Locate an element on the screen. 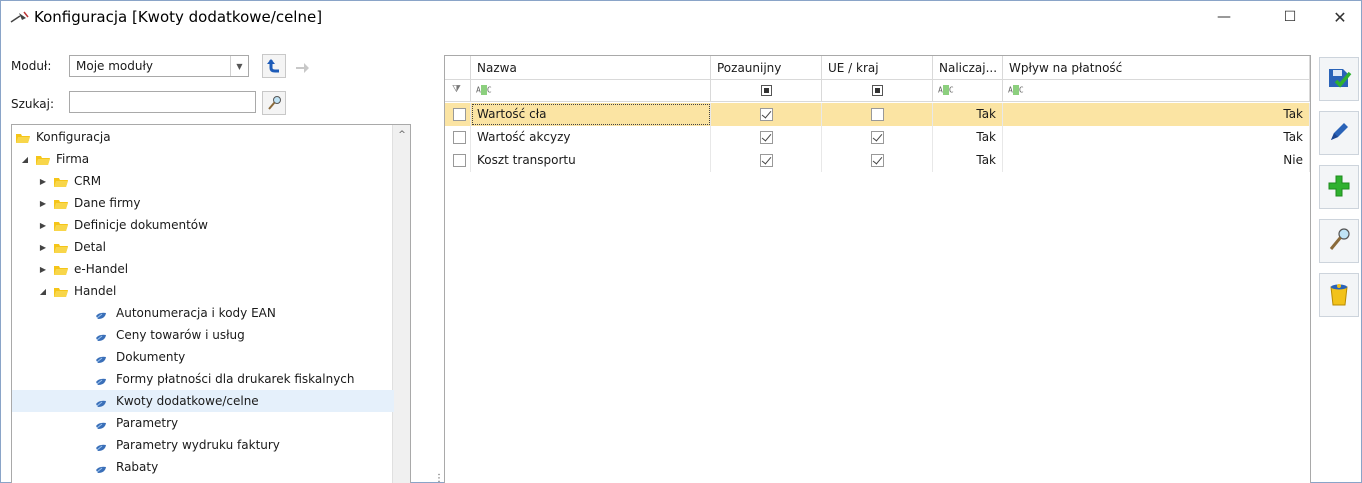 This screenshot has height=483, width=1362. panel-splitter: ⋮ is located at coordinates (436, 267).